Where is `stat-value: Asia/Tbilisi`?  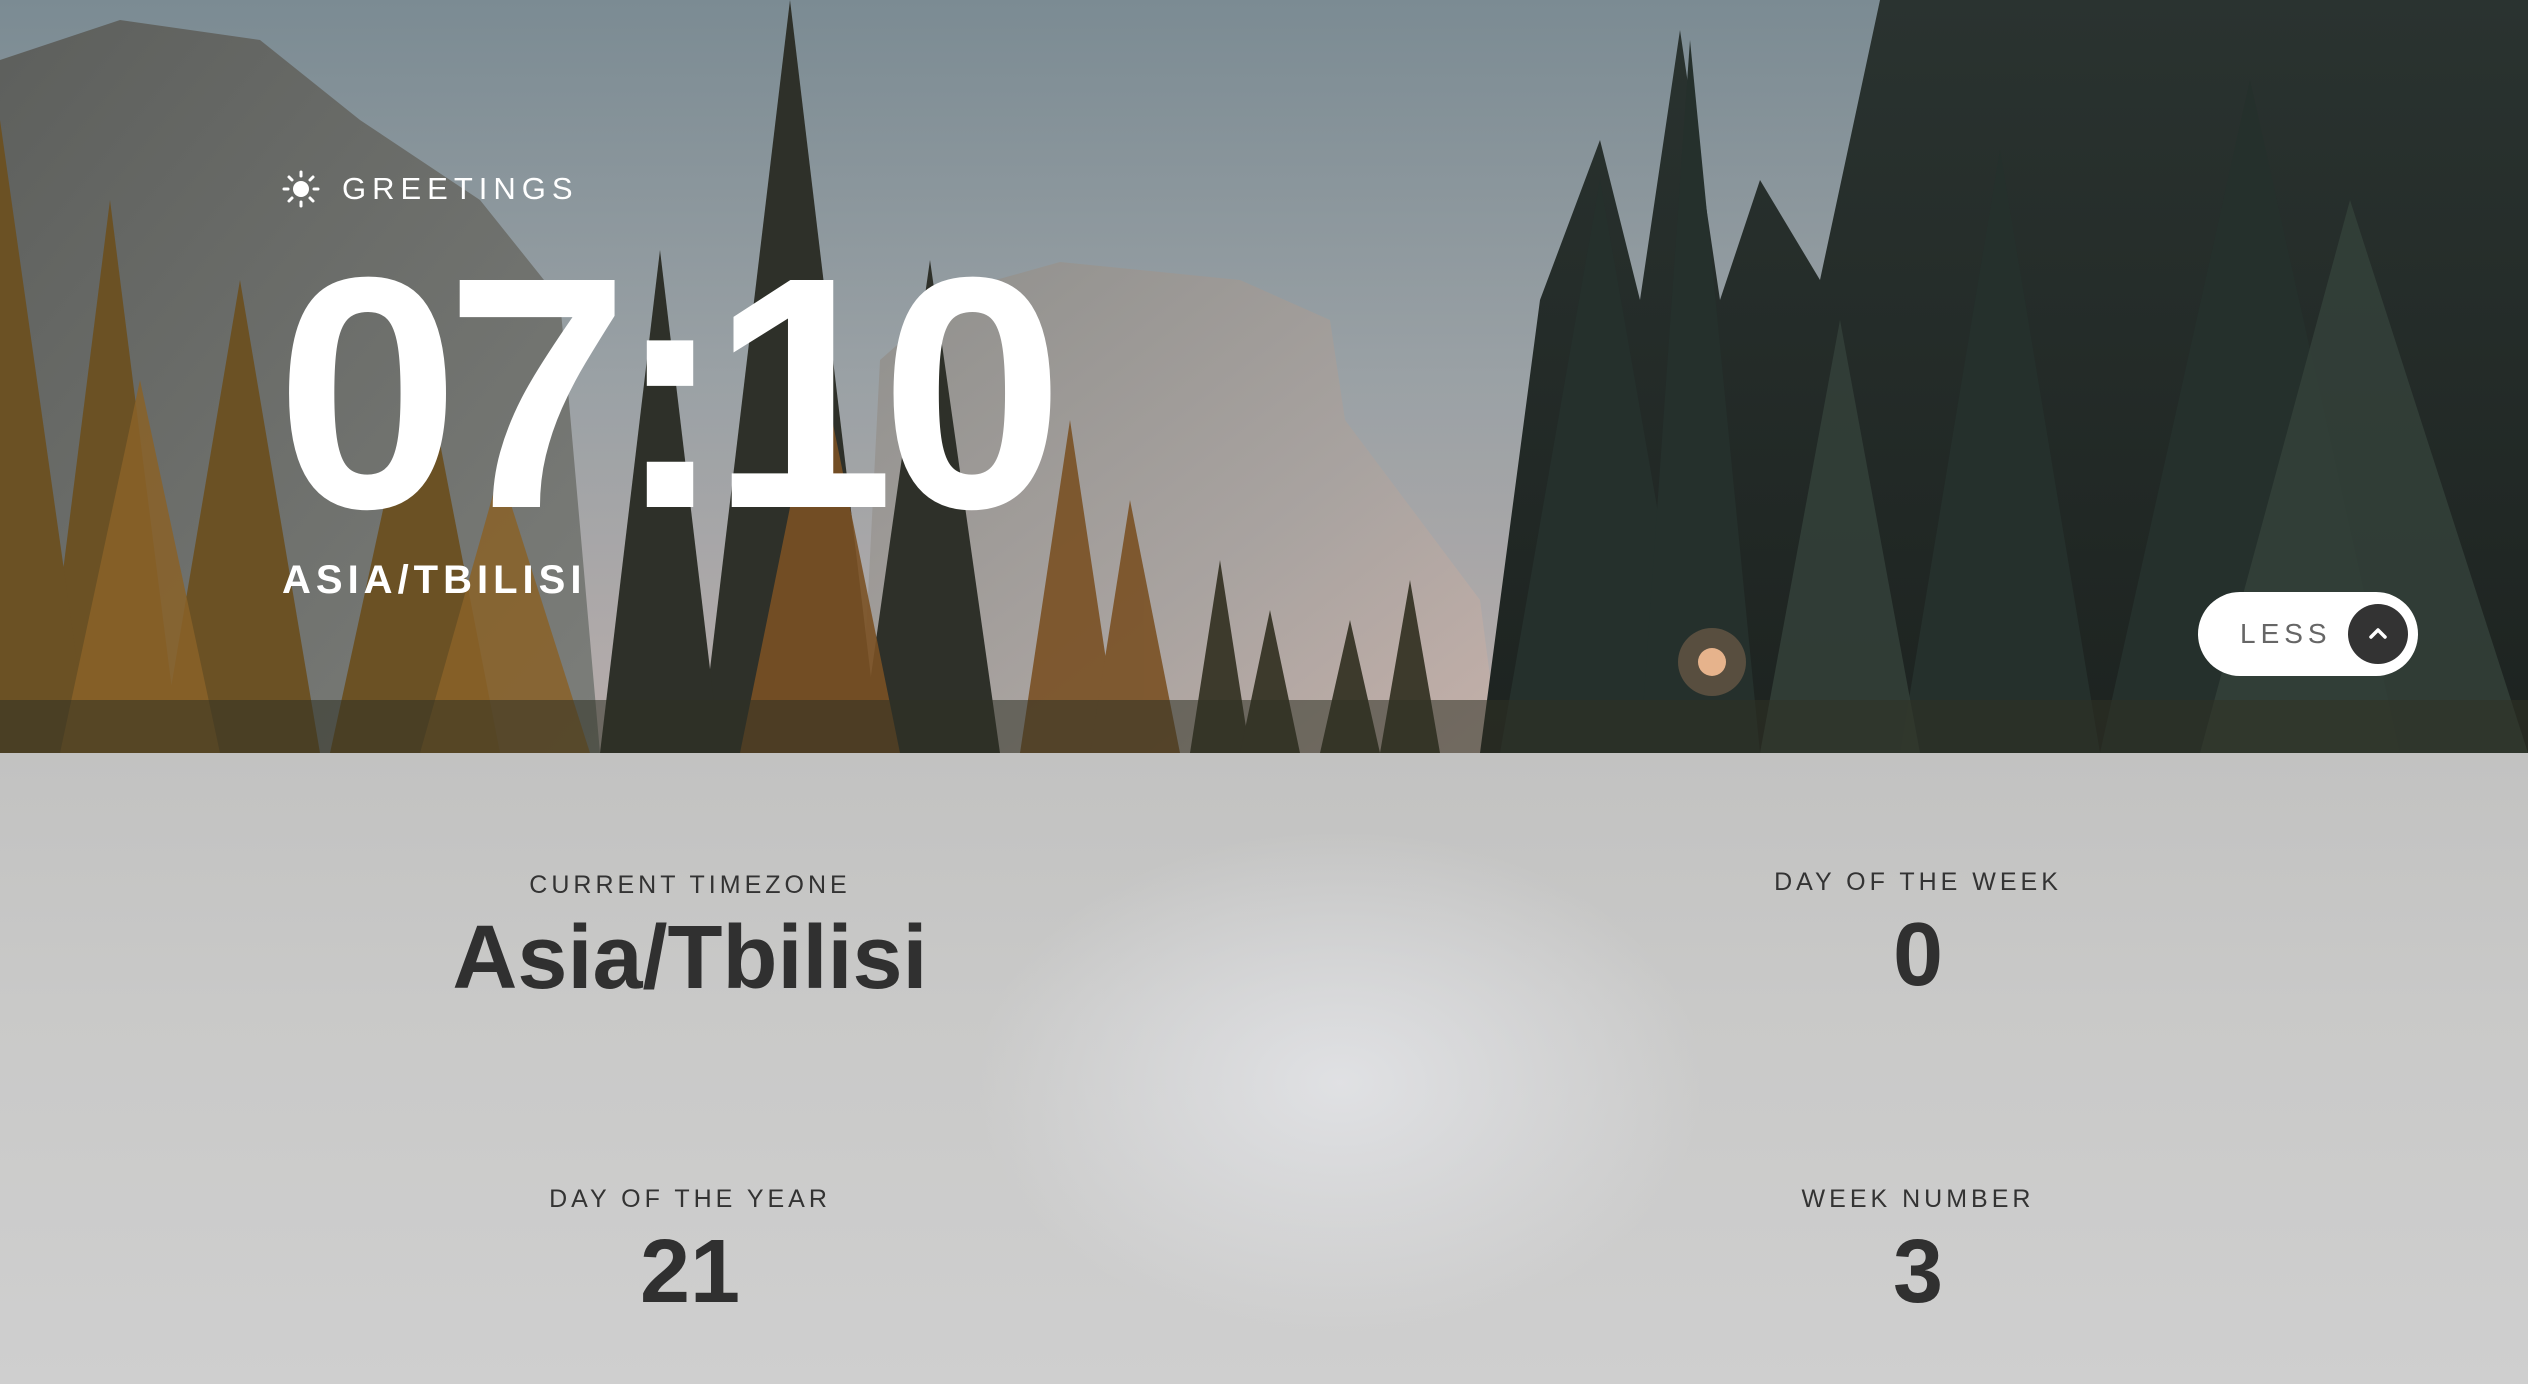
stat-value: Asia/Tbilisi is located at coordinates (690, 958).